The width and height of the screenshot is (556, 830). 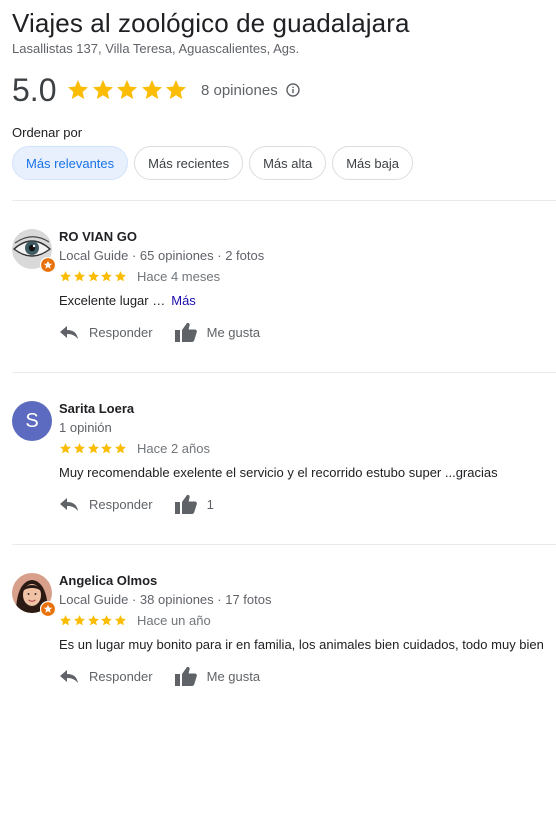 I want to click on reviewer-meta: 1 opinión, so click(x=85, y=427).